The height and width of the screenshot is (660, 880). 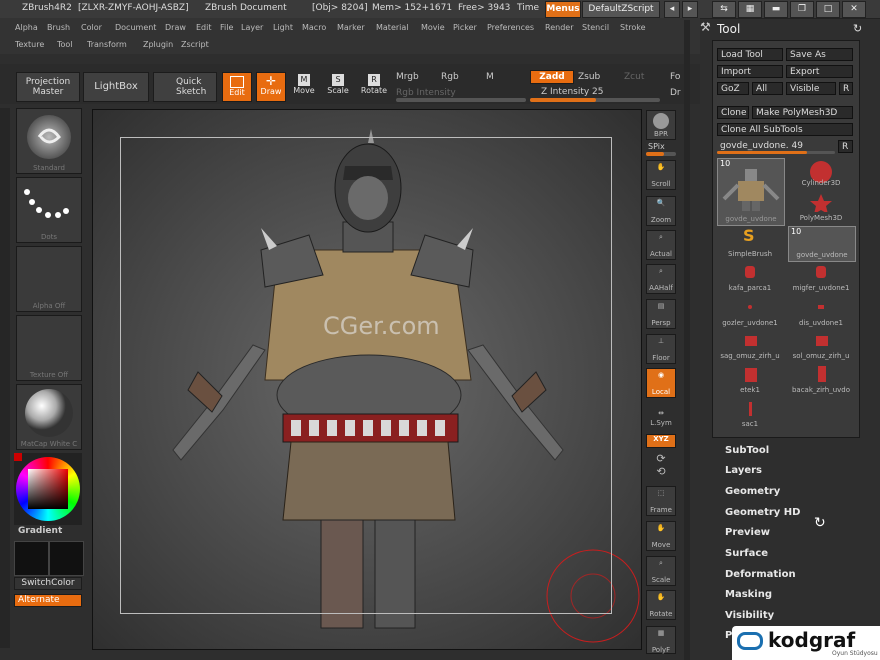 What do you see at coordinates (304, 87) in the screenshot?
I see `move-button: M Move` at bounding box center [304, 87].